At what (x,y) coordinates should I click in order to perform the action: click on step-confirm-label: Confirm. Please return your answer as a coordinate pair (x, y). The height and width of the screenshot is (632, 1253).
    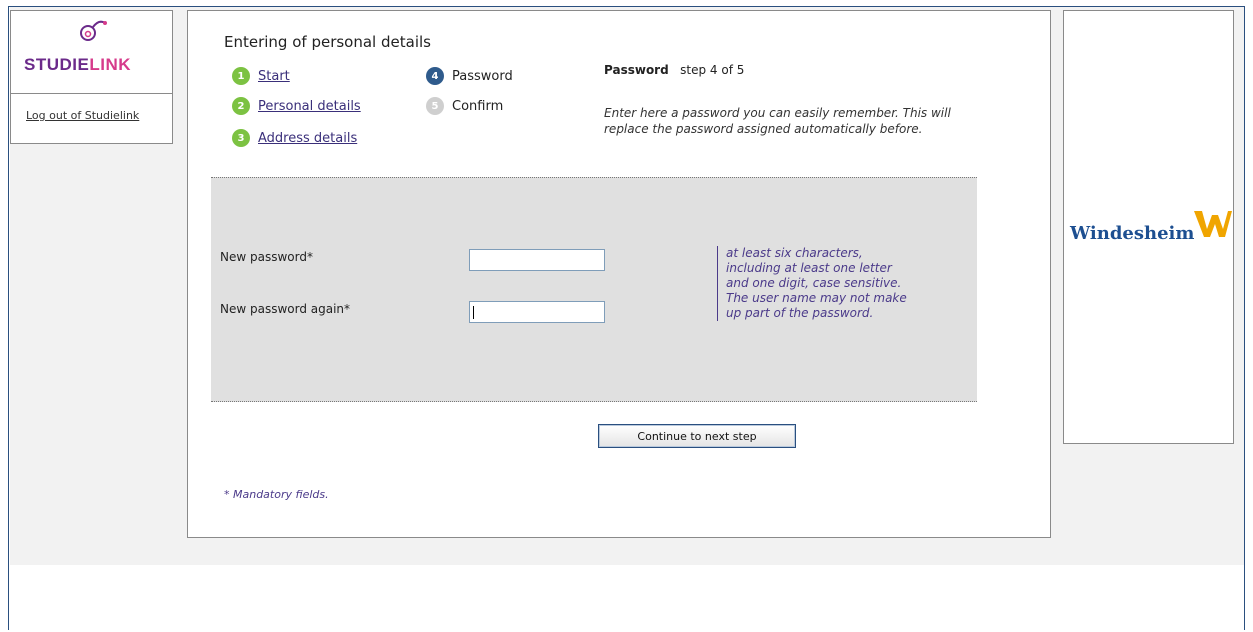
    Looking at the image, I should click on (478, 106).